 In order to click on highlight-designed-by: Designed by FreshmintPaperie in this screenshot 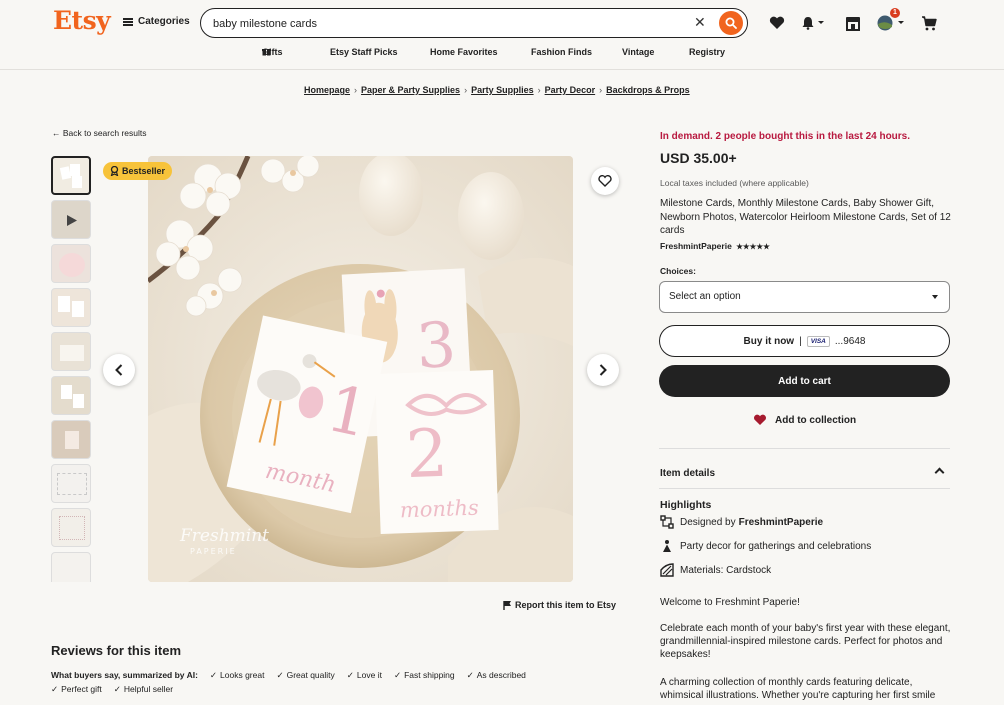, I will do `click(741, 522)`.